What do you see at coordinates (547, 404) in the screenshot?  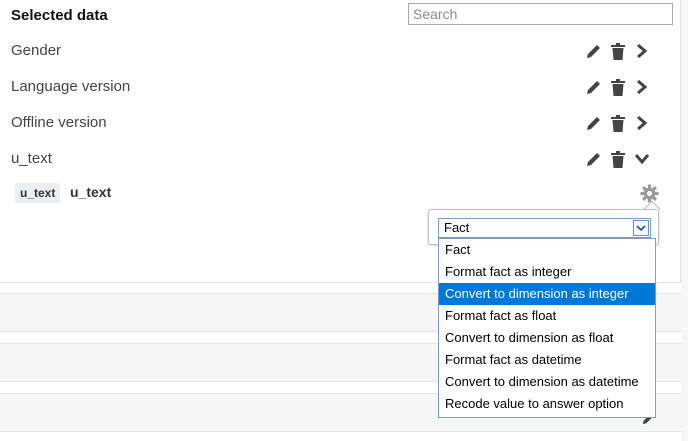 I see `dropdown-option: Recode value to answer option` at bounding box center [547, 404].